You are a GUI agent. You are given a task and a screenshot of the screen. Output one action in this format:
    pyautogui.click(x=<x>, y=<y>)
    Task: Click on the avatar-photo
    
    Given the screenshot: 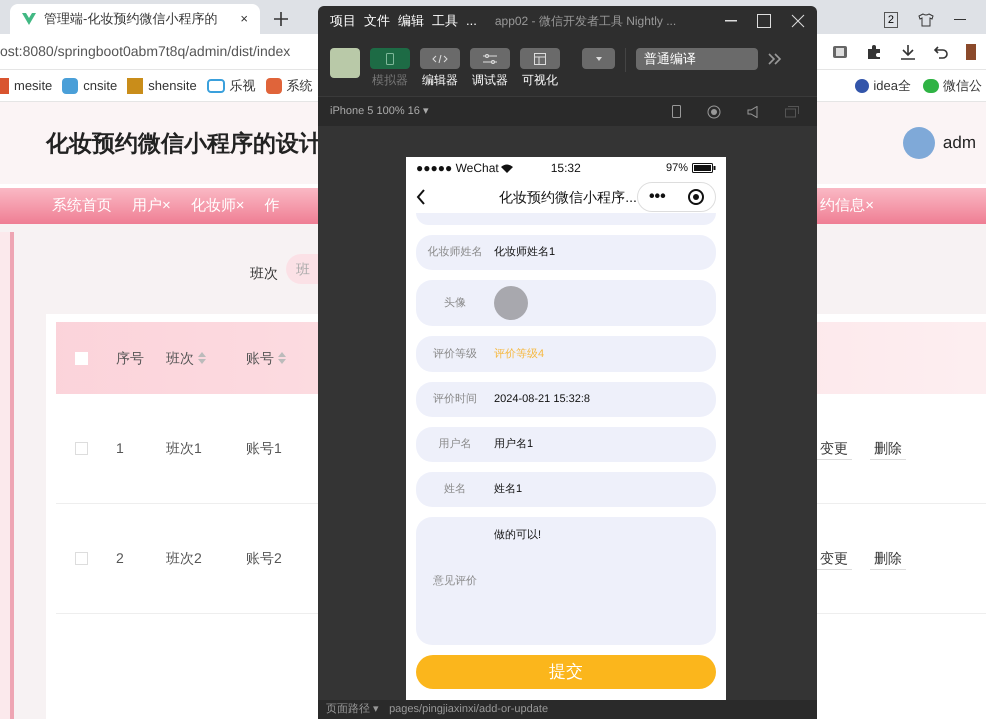 What is the action you would take?
    pyautogui.click(x=345, y=63)
    